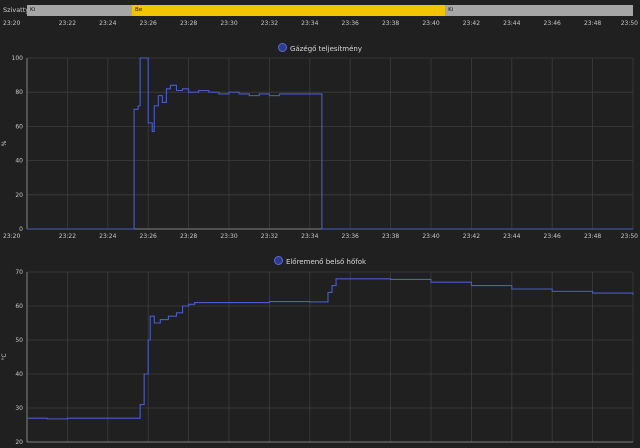  I want to click on timeline-tick-label: 23:28, so click(188, 23).